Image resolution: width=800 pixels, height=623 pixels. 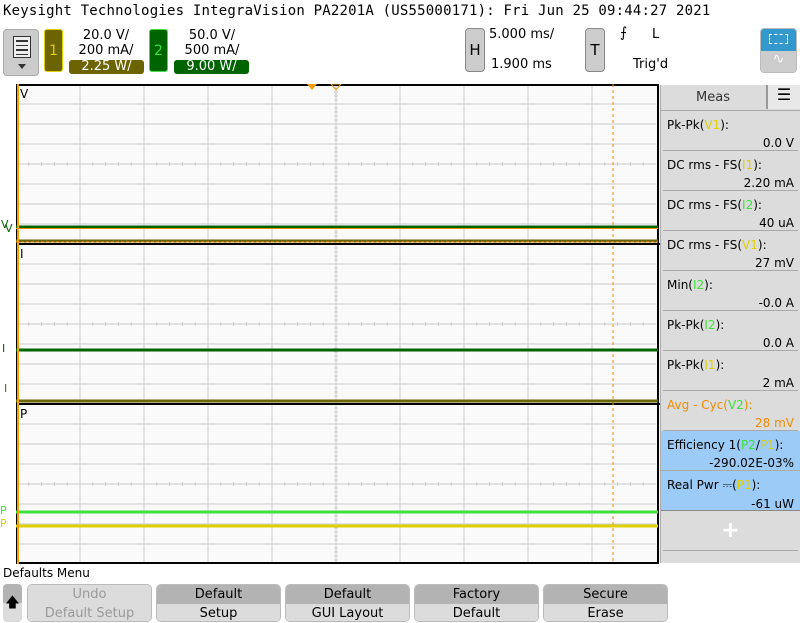 I want to click on horizontal-button: H, so click(x=475, y=50).